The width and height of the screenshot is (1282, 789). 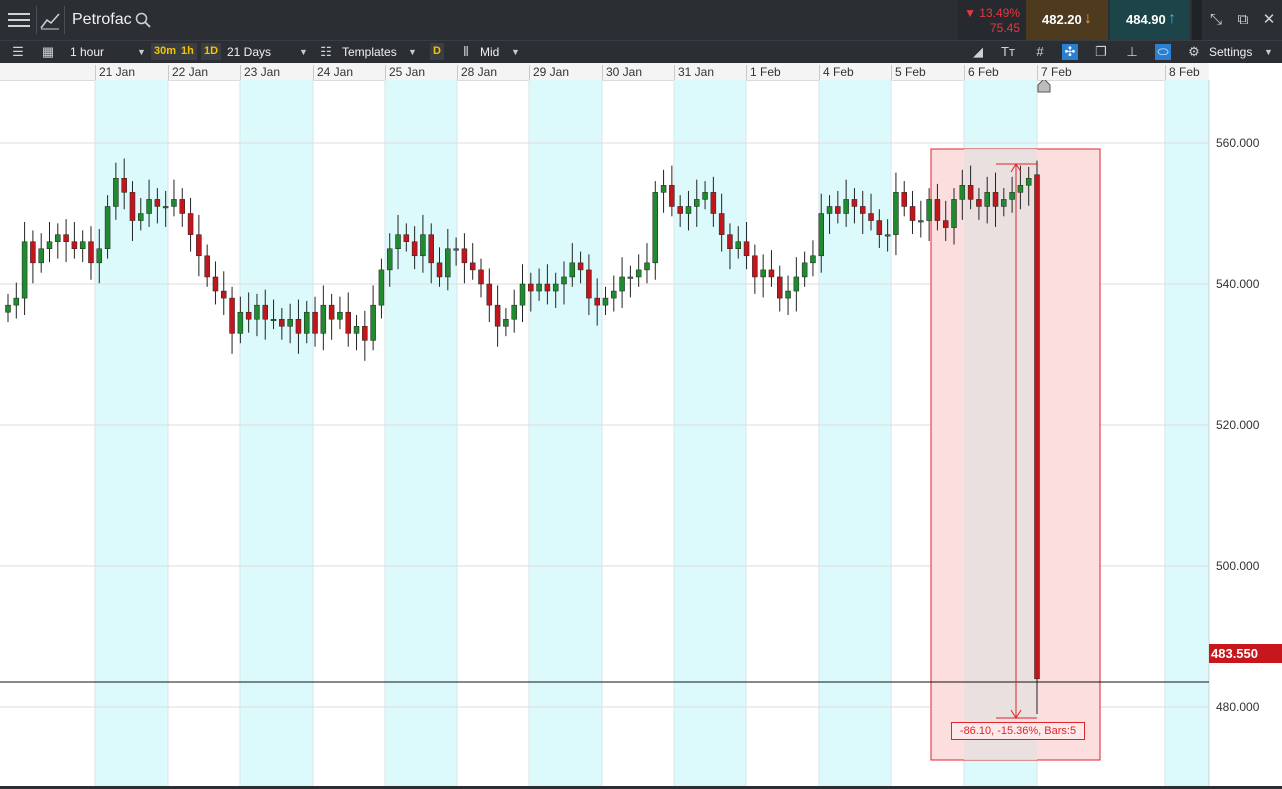 What do you see at coordinates (1245, 71) in the screenshot?
I see `axis-corner` at bounding box center [1245, 71].